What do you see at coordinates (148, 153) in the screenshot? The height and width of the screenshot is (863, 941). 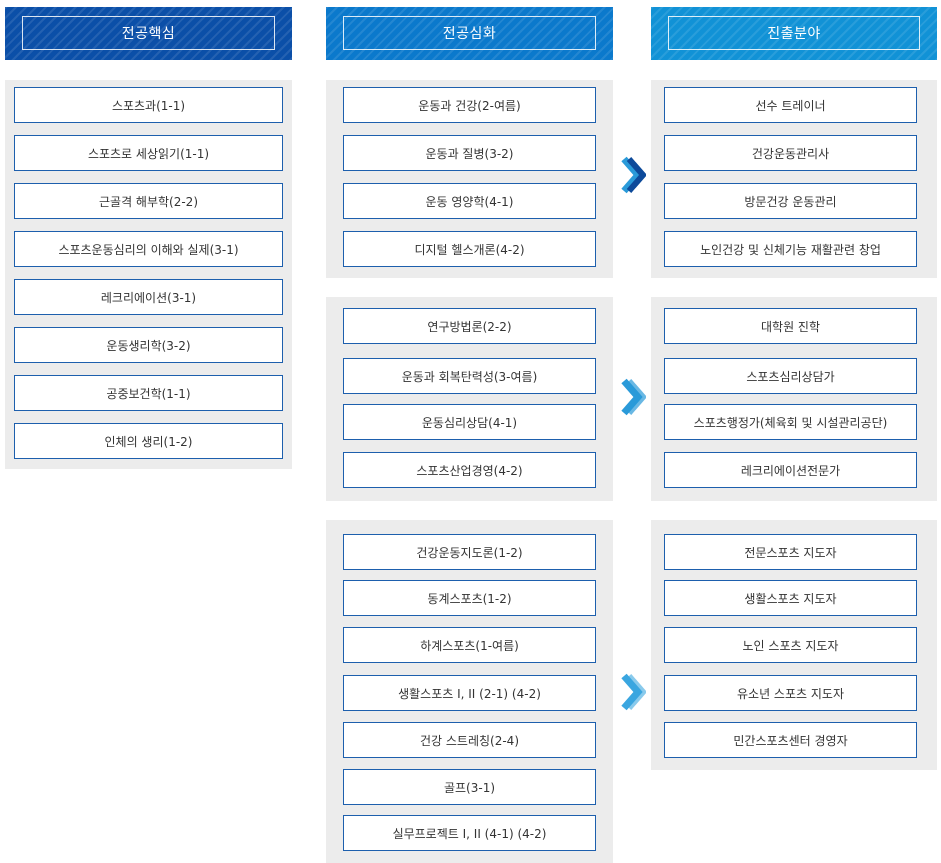 I see `core-course: 스포츠로 세상읽기(1-1)` at bounding box center [148, 153].